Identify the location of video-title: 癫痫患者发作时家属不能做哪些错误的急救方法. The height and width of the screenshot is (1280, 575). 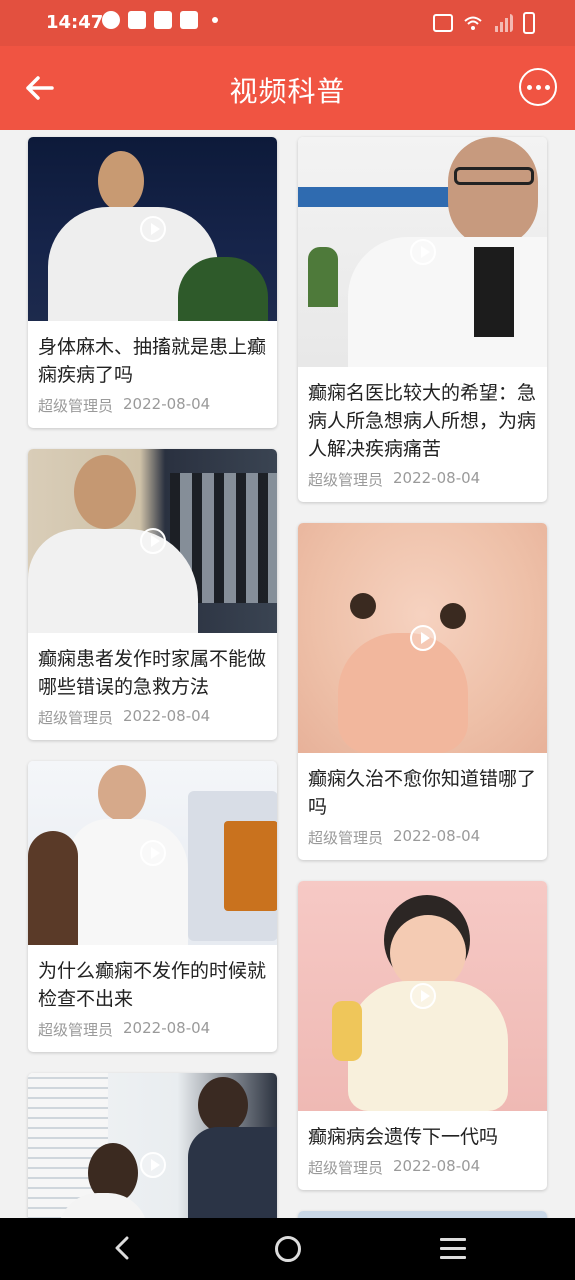
(152, 673).